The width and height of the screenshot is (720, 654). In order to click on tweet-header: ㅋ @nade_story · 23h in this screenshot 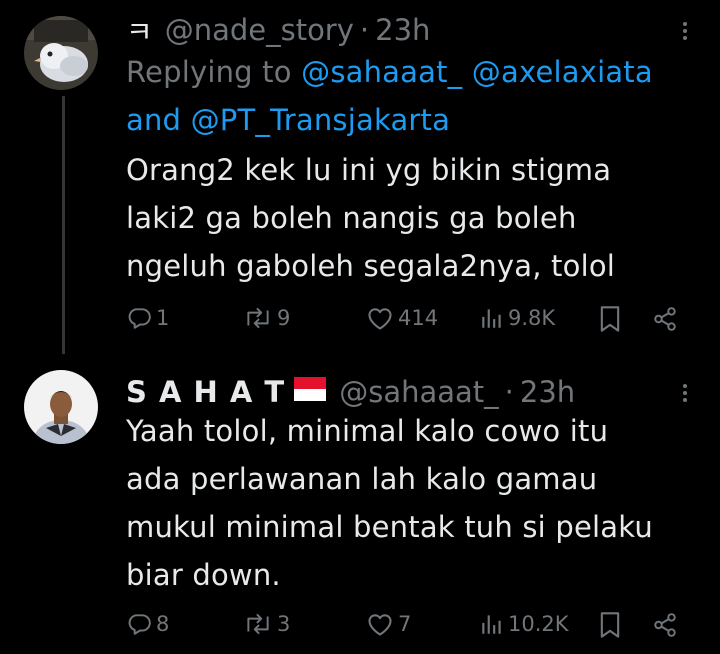, I will do `click(278, 30)`.